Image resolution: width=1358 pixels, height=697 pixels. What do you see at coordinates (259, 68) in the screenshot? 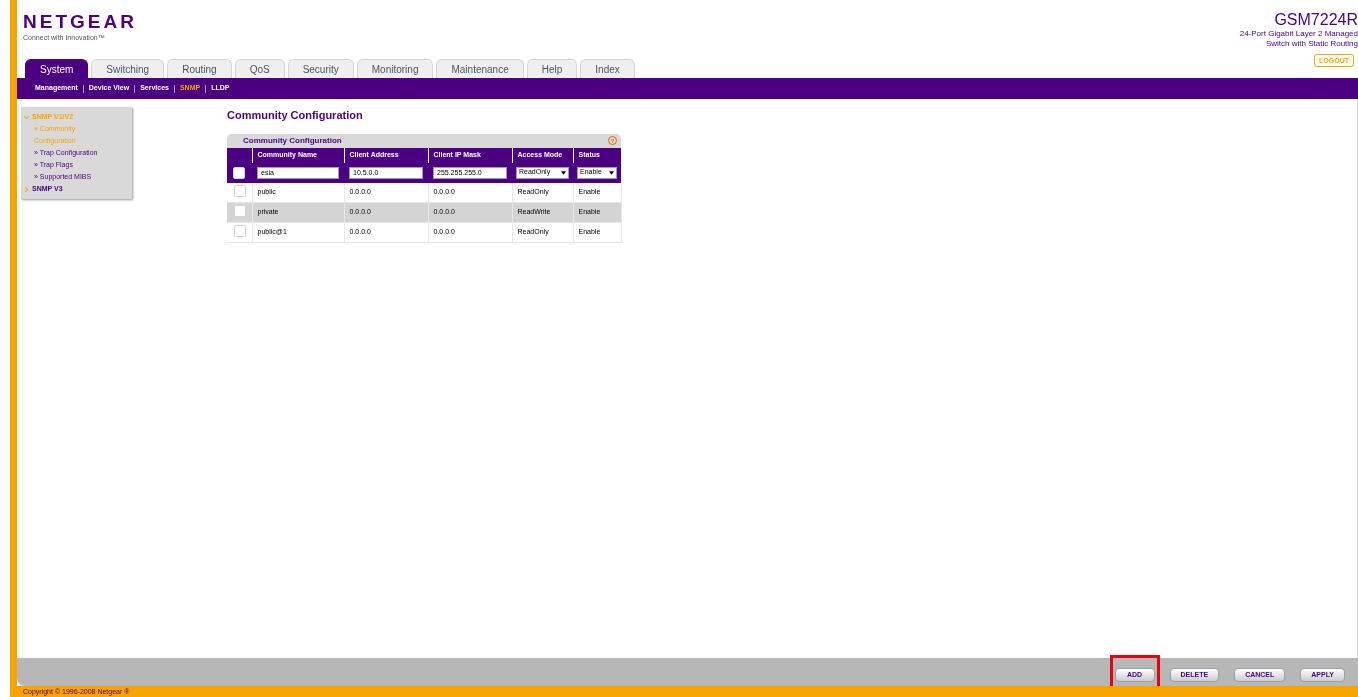
I see `nav-tab: QoS` at bounding box center [259, 68].